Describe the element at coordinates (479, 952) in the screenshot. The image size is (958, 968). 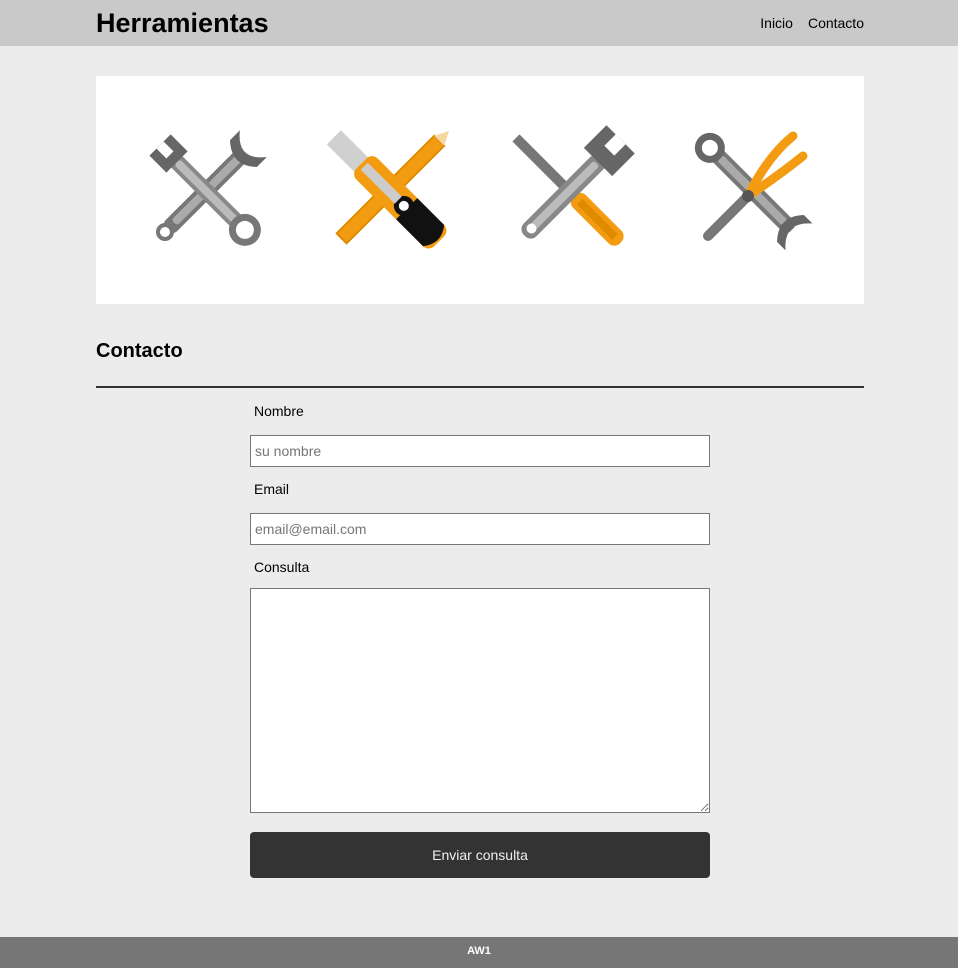
I see `site-footer: AW1` at that location.